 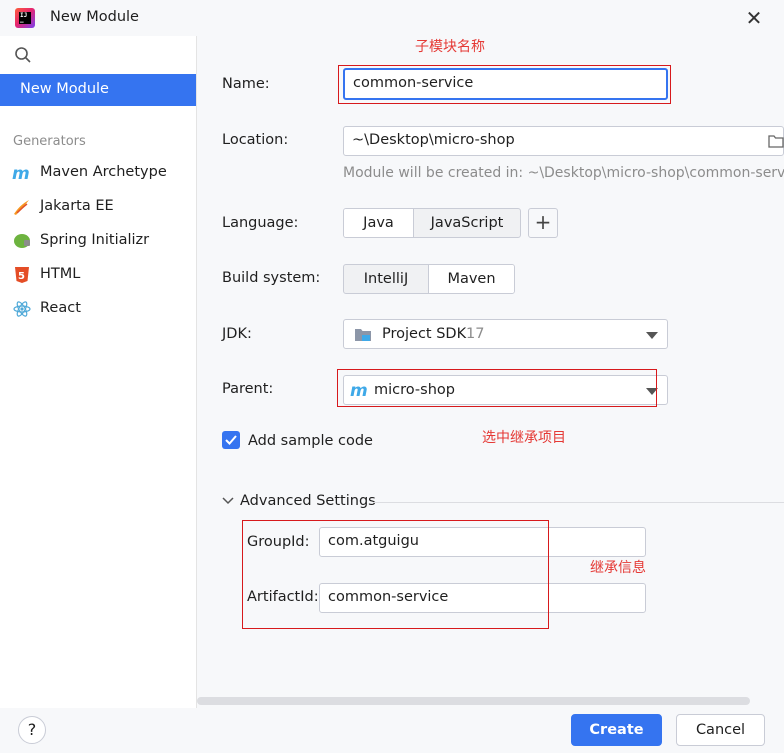 I want to click on name-annotation: 子模块名称, so click(x=450, y=47).